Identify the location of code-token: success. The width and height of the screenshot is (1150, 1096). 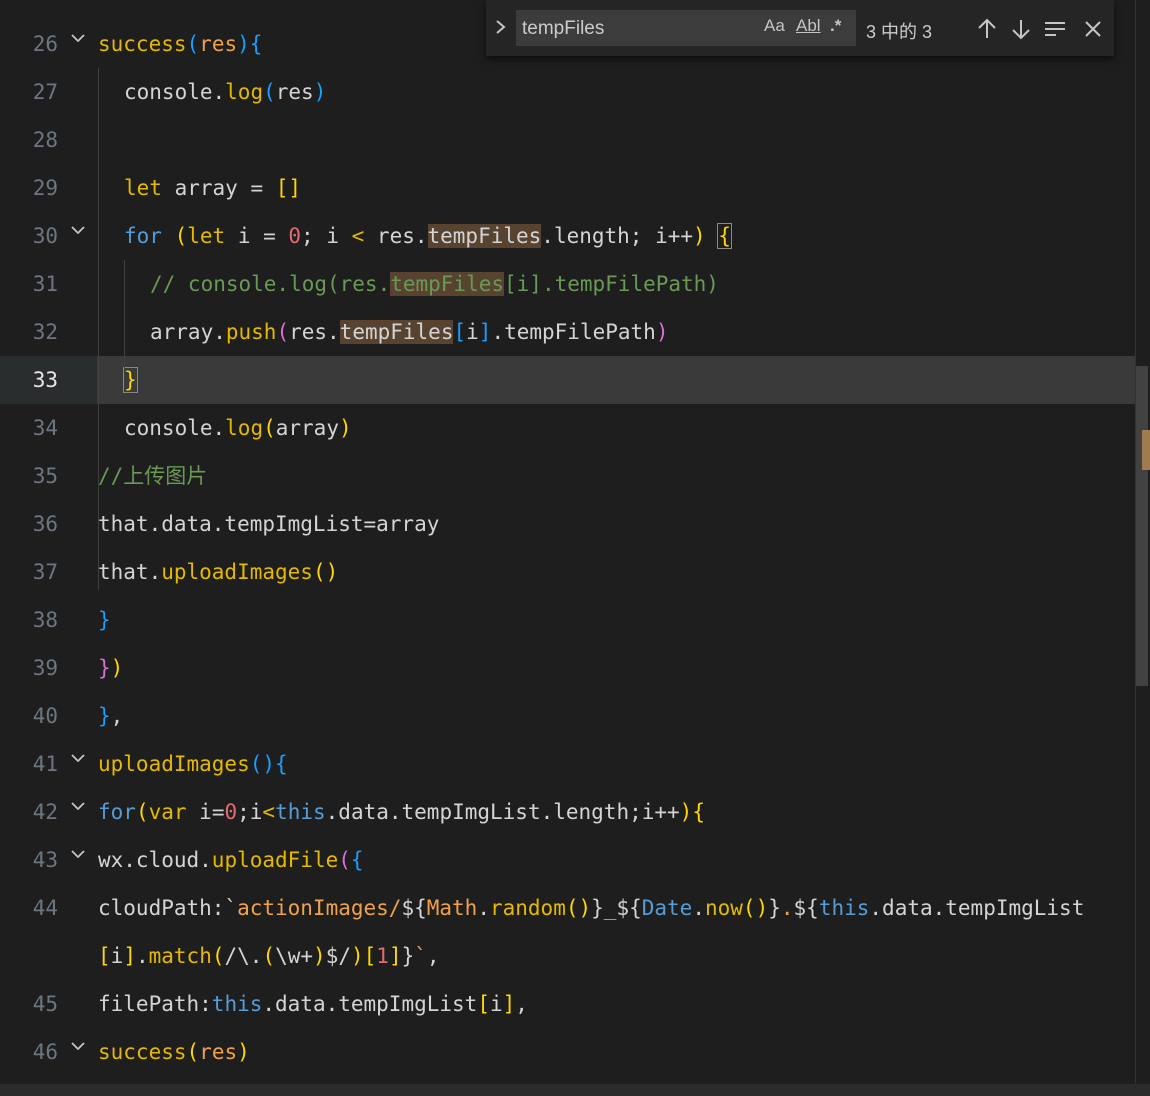
(142, 44).